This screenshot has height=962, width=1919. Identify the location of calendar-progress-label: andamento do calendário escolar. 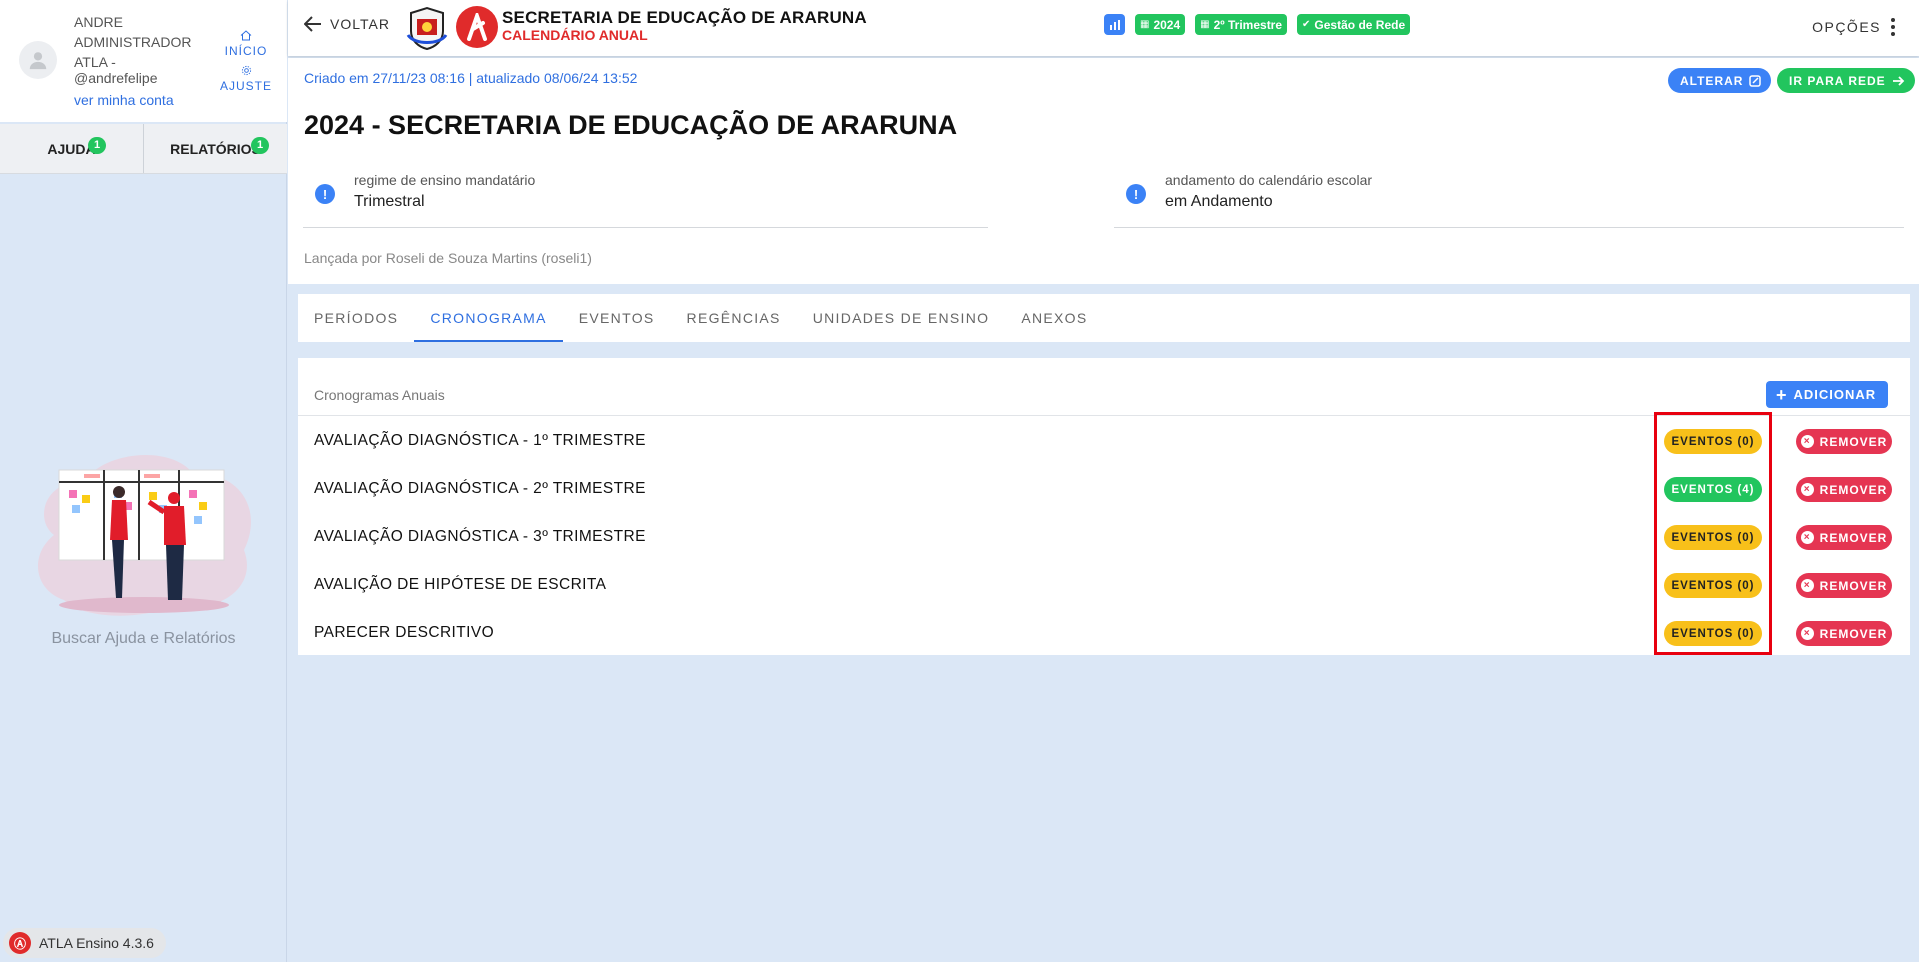
(1269, 180).